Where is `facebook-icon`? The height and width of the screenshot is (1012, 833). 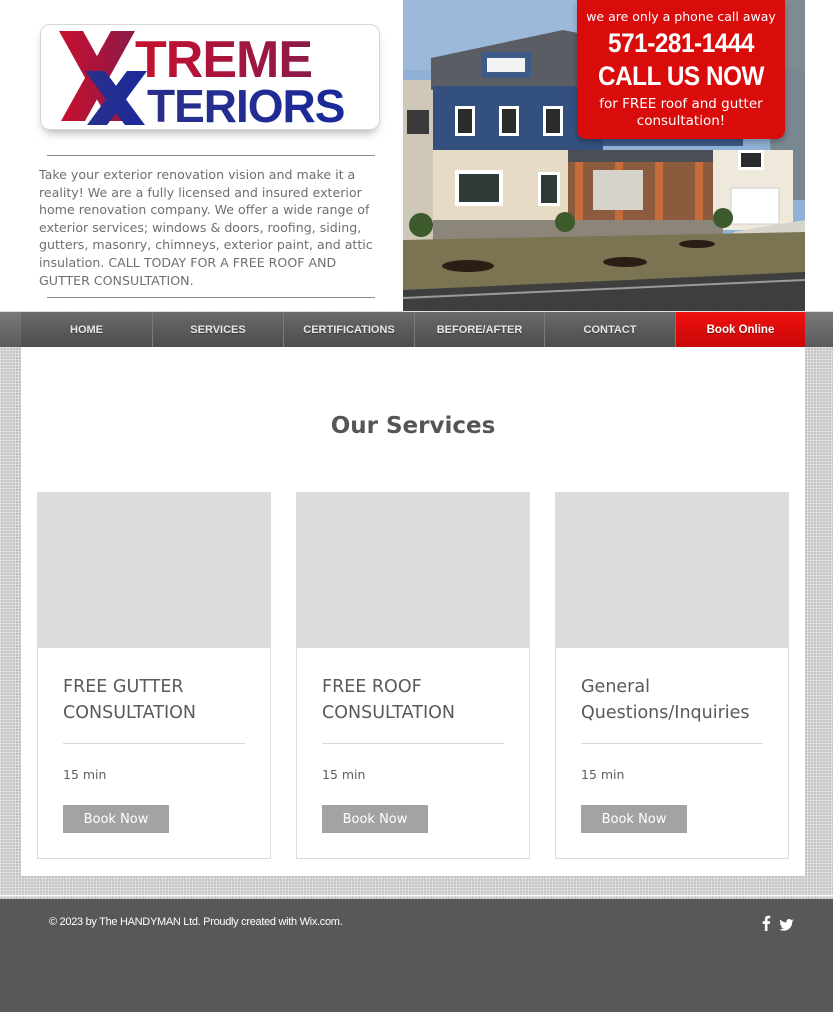
facebook-icon is located at coordinates (766, 925).